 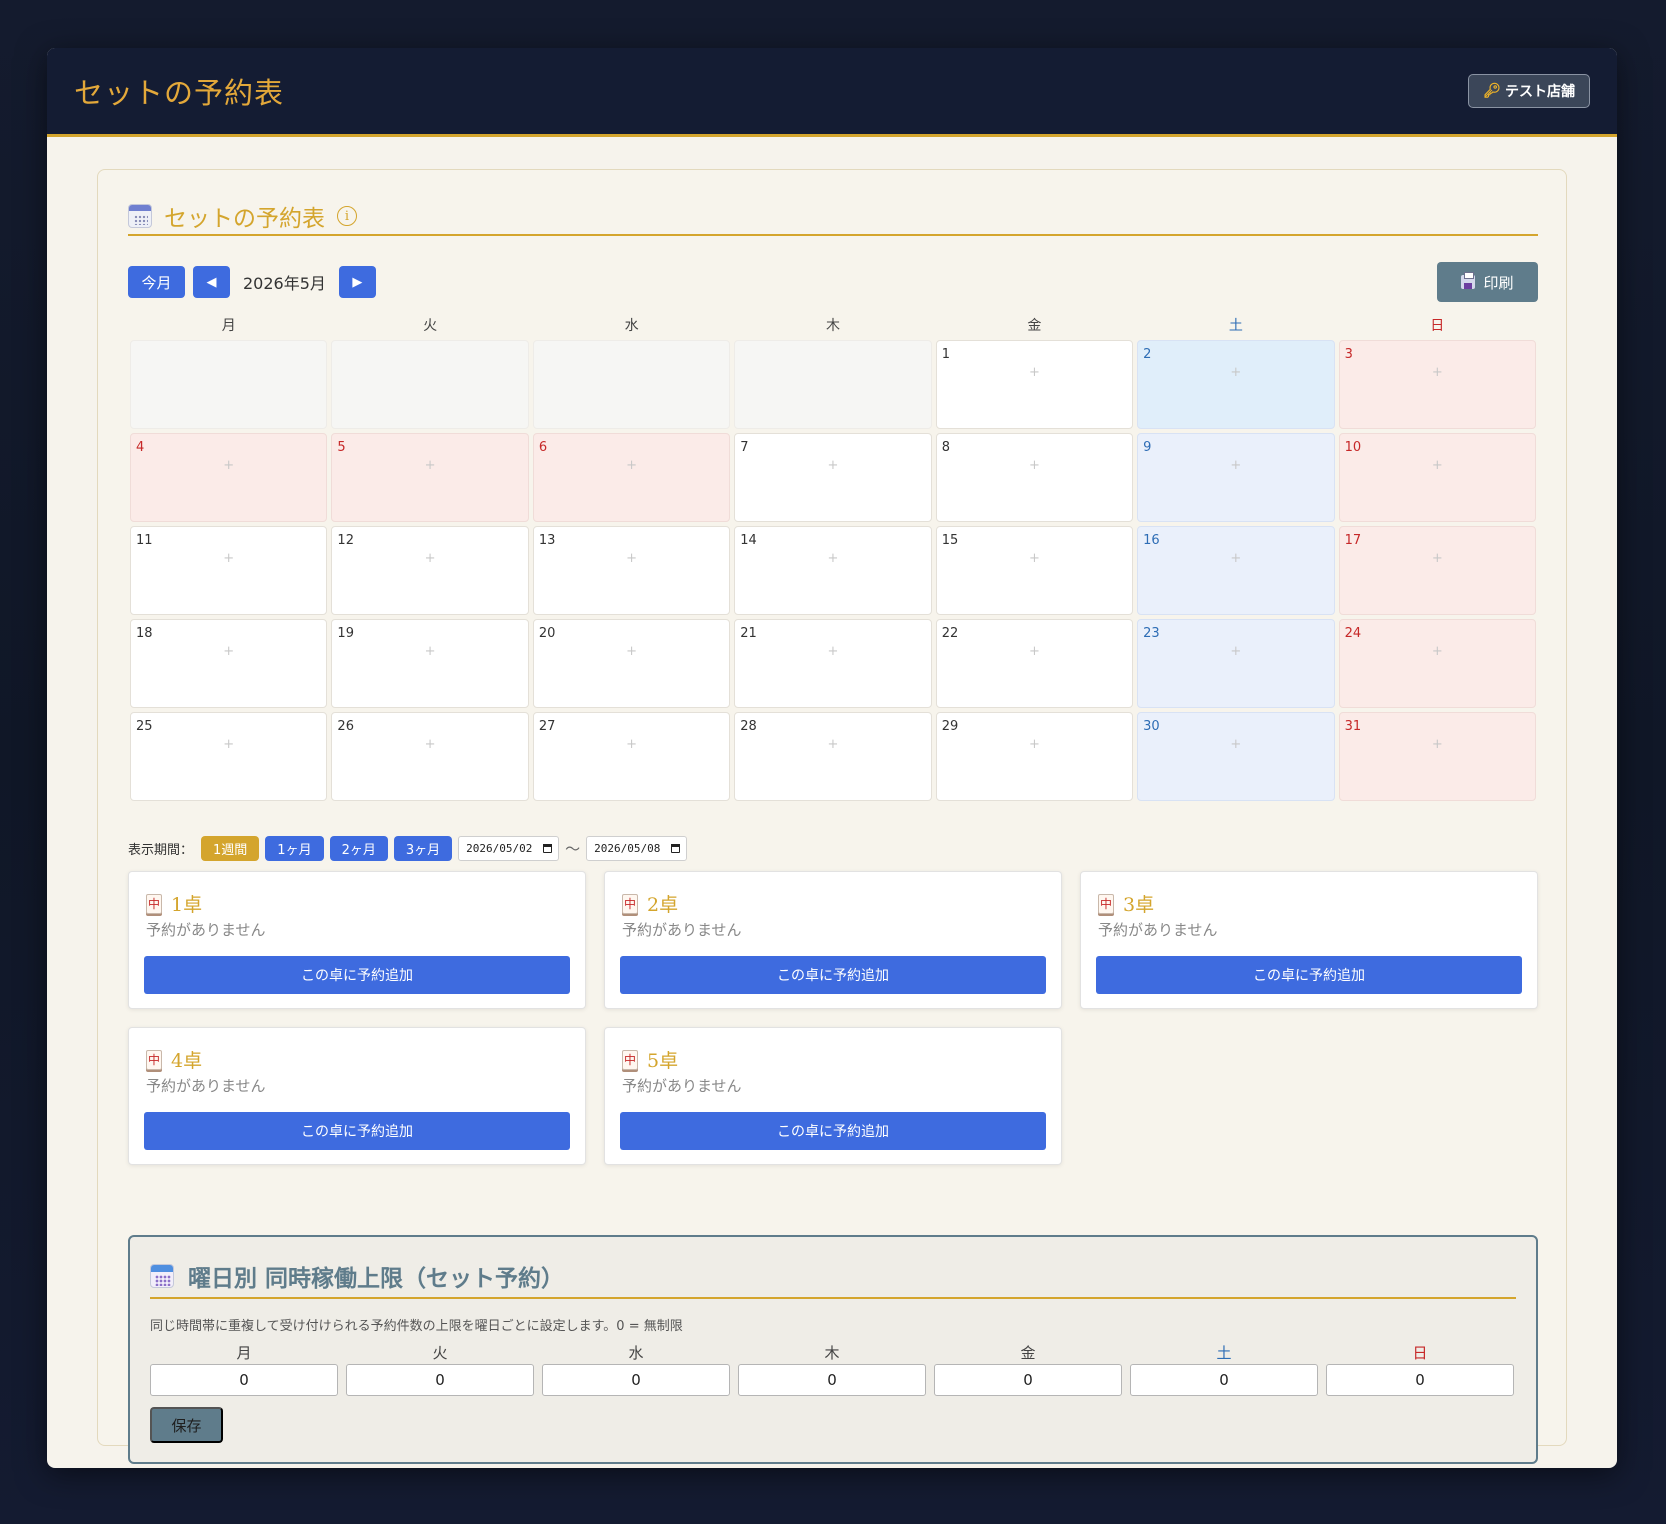 I want to click on date-from-input: 2026/05/02, so click(x=509, y=848).